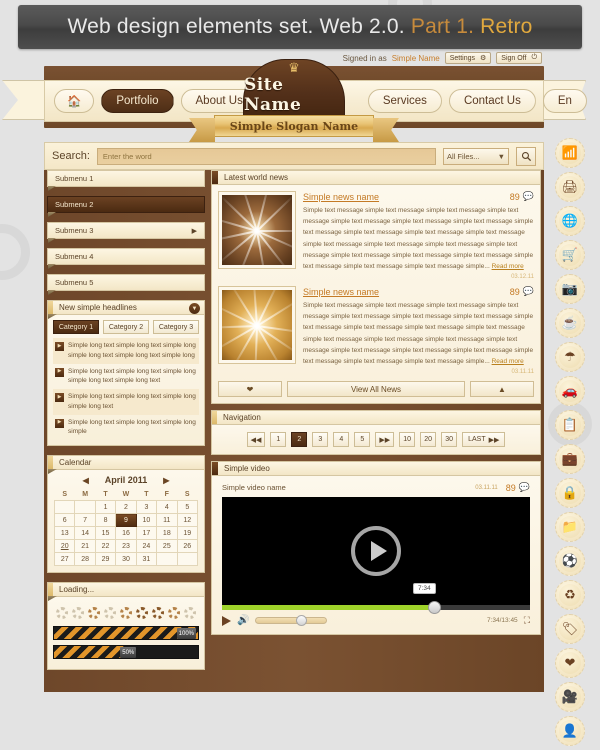 The width and height of the screenshot is (600, 750). What do you see at coordinates (385, 440) in the screenshot?
I see `pager-next-button: ▶▶` at bounding box center [385, 440].